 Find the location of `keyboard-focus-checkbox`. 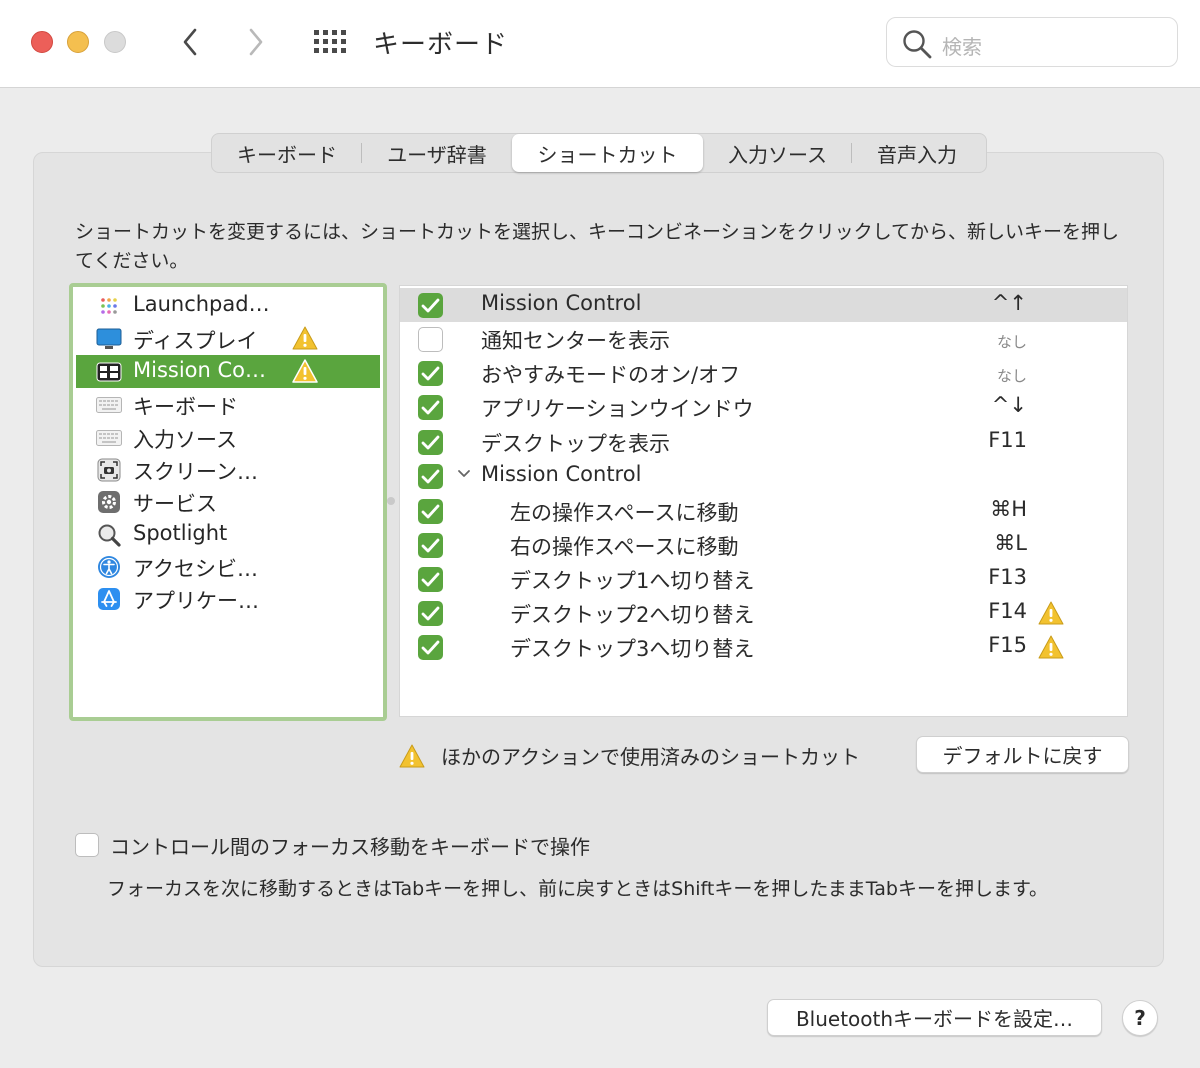

keyboard-focus-checkbox is located at coordinates (87, 845).